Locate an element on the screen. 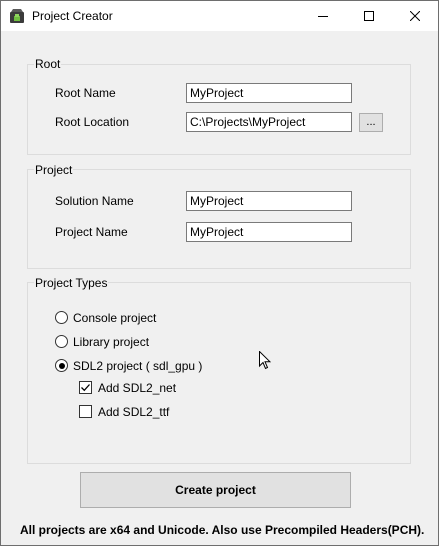 The image size is (439, 546). add-sdl2-net-label: Add SDL2_net is located at coordinates (137, 388).